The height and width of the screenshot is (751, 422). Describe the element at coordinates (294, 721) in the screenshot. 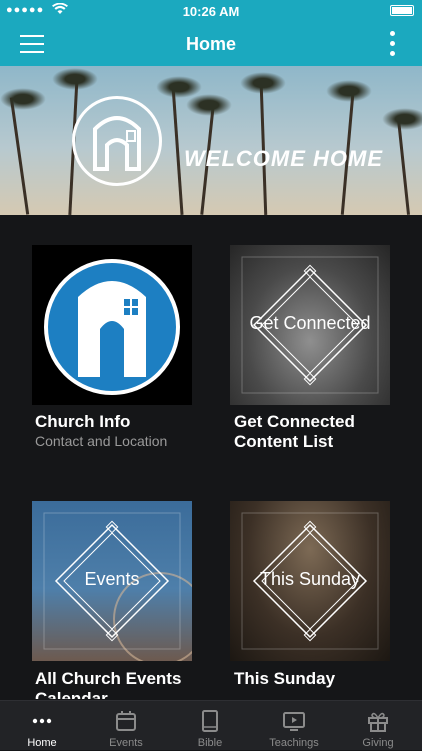

I see `video-icon` at that location.